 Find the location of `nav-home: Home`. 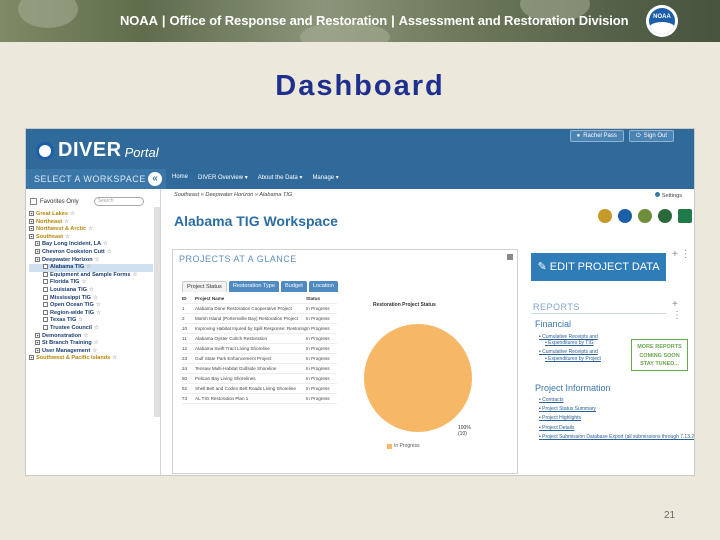

nav-home: Home is located at coordinates (180, 177).